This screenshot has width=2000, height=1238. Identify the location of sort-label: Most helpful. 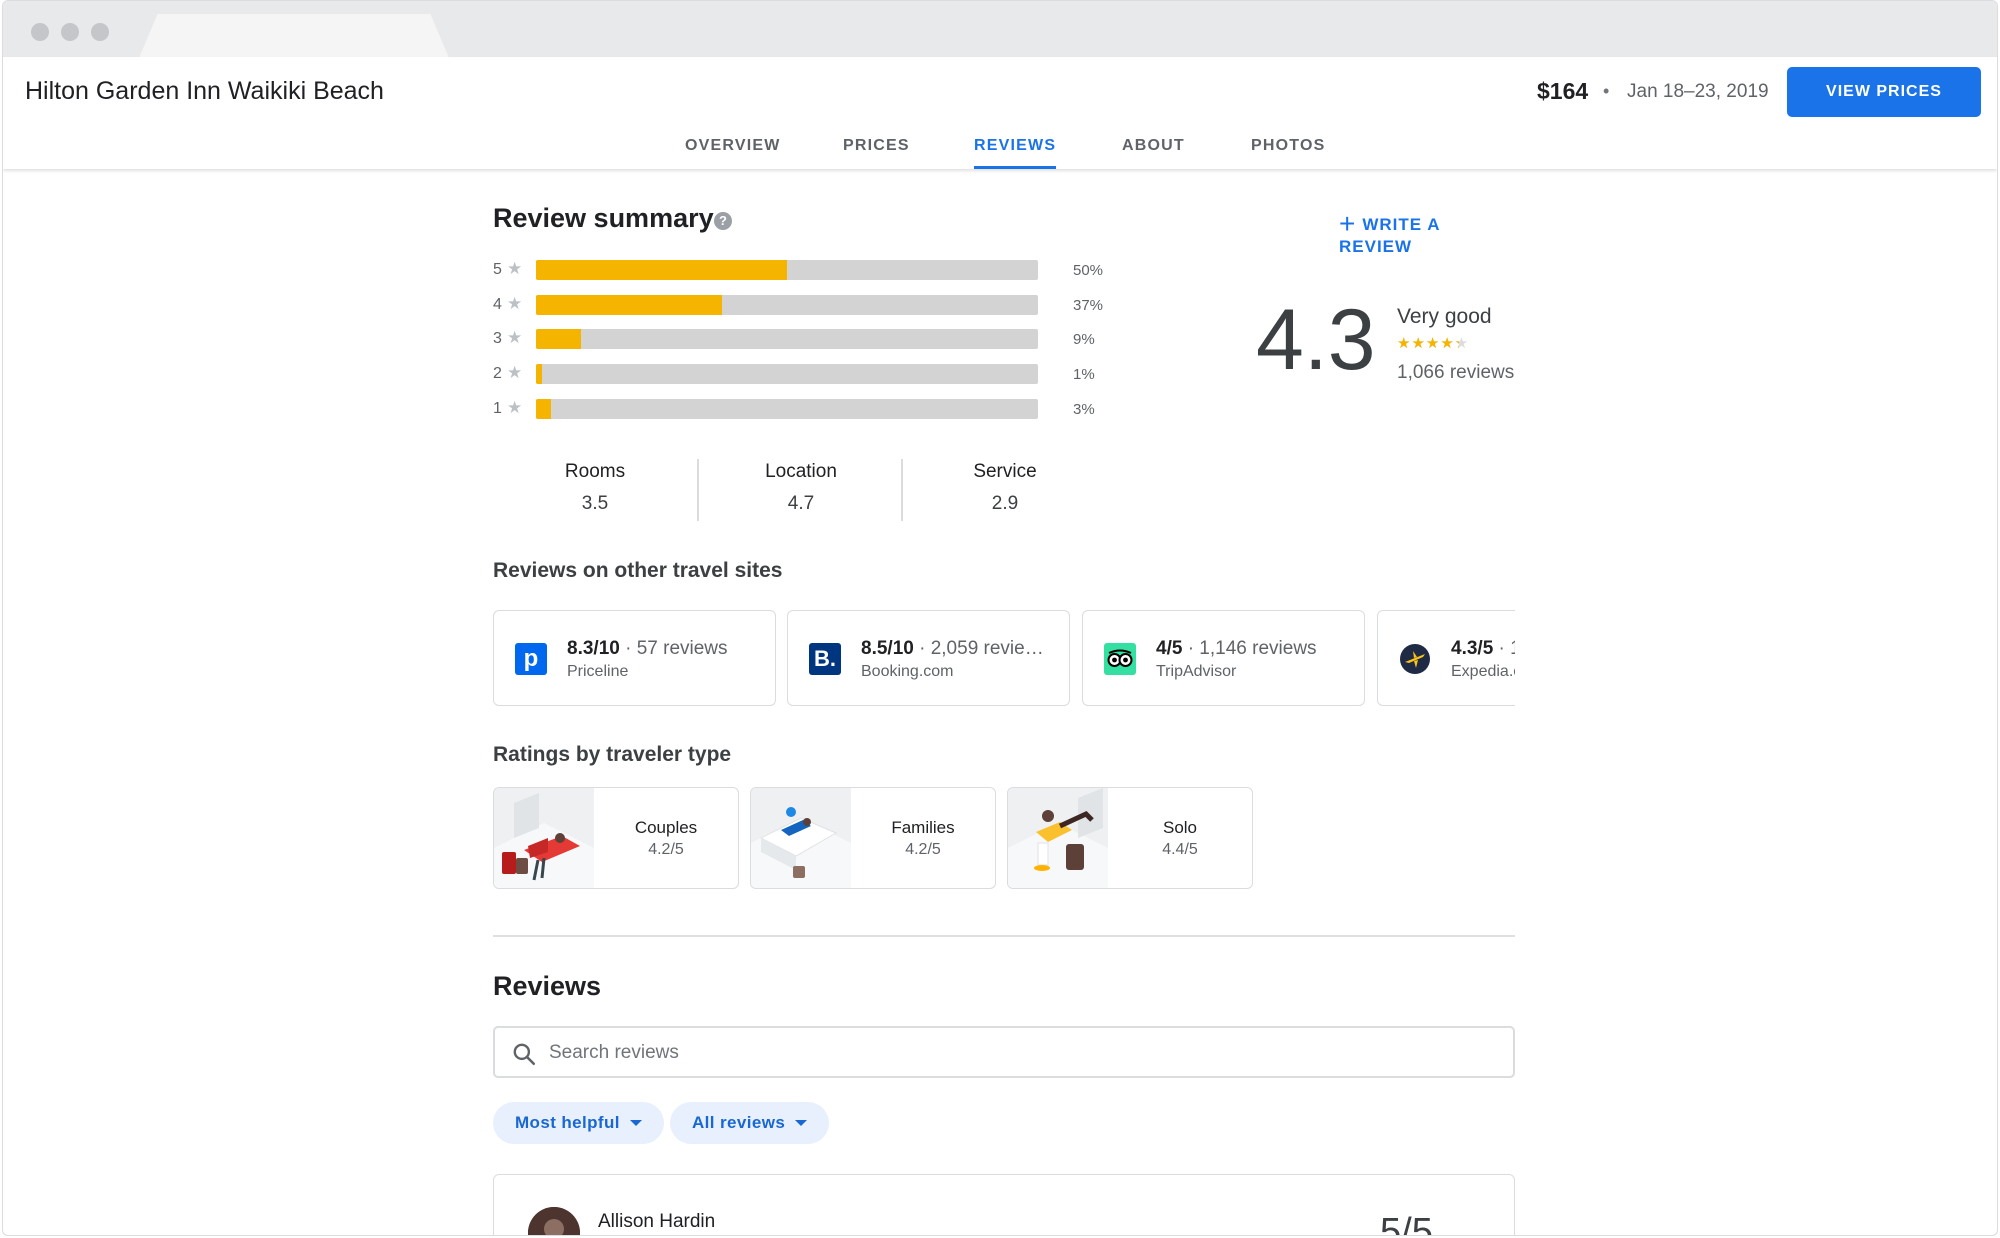
(567, 1122).